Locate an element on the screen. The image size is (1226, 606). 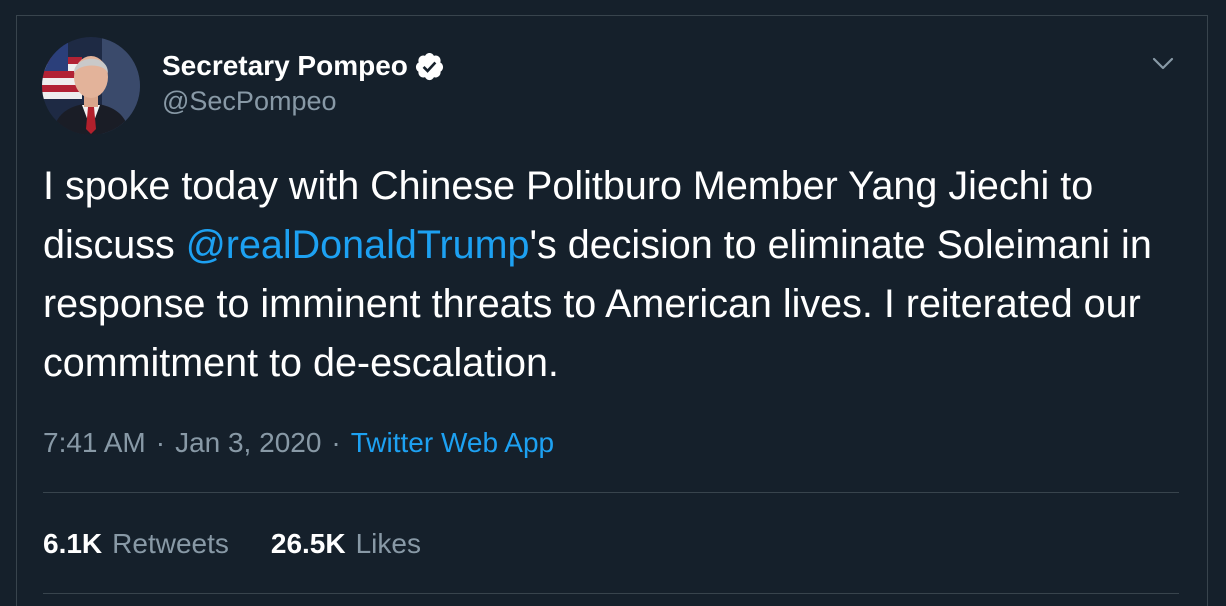
mention-link: @realDonaldTrump is located at coordinates (358, 245).